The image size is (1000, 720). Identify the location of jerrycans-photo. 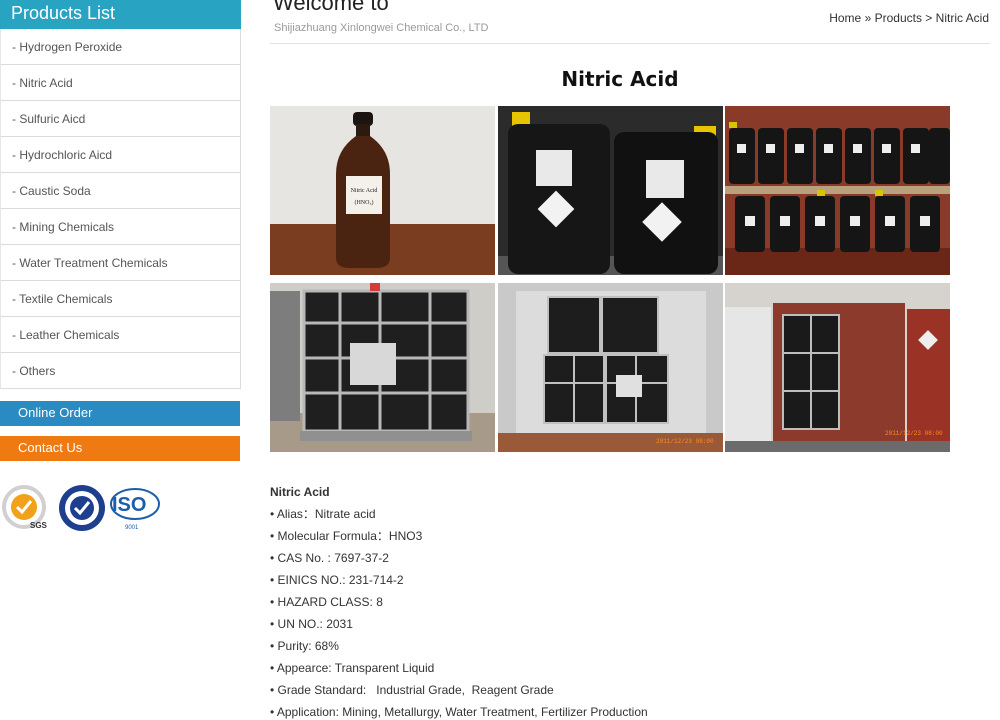
(610, 190).